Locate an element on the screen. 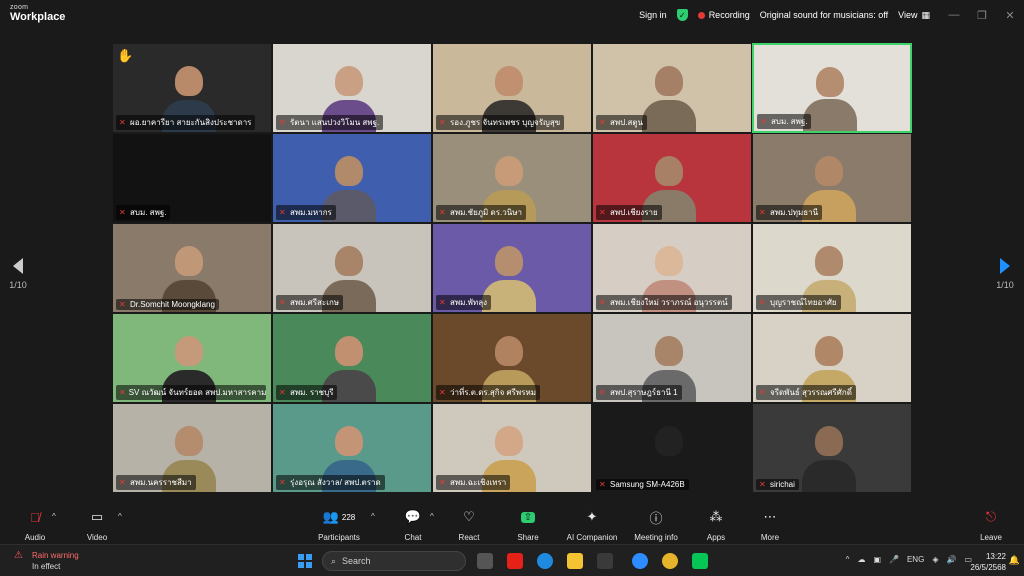 Image resolution: width=1024 pixels, height=576 pixels. ai-companion-button: ✦ AI Companion is located at coordinates (592, 524).